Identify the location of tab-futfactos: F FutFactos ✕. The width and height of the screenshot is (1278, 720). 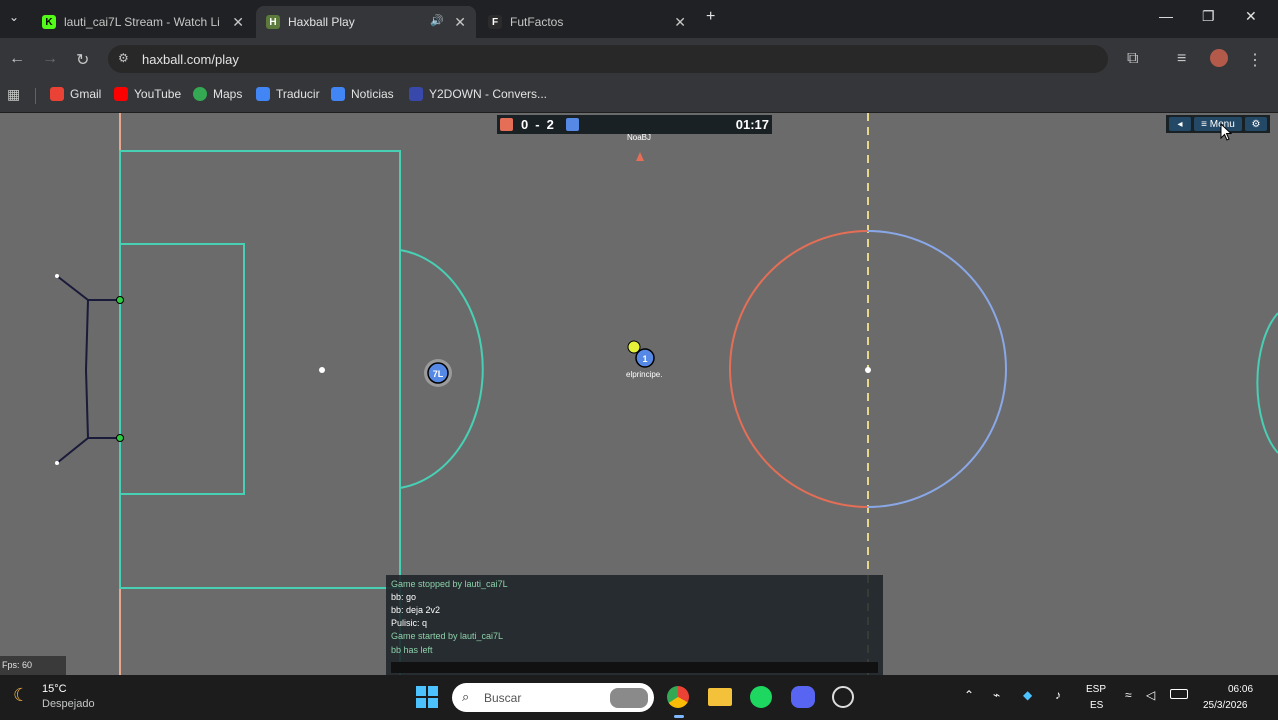
(587, 22).